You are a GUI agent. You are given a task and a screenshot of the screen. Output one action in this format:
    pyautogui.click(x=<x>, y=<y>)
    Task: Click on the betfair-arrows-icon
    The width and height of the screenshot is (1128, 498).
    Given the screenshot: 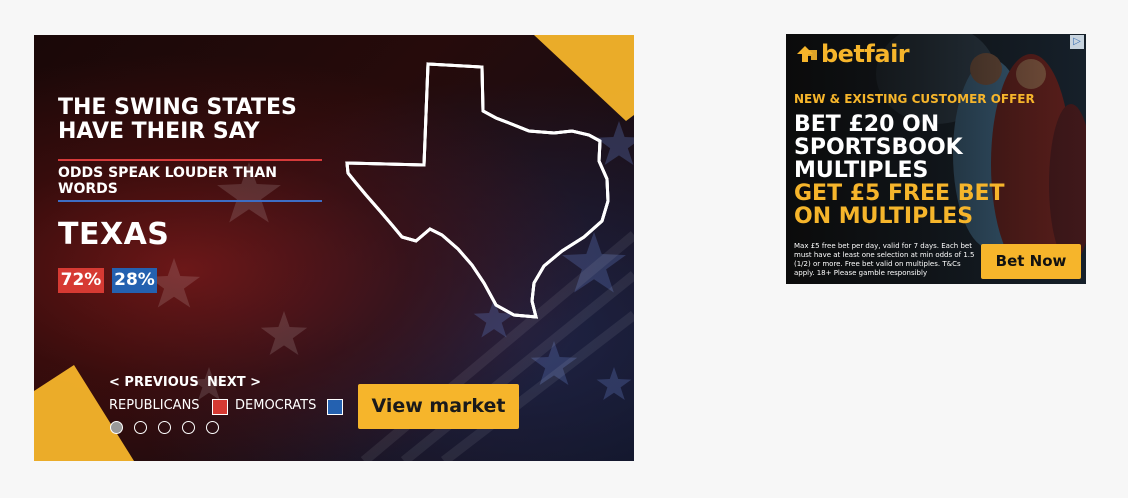 What is the action you would take?
    pyautogui.click(x=807, y=54)
    